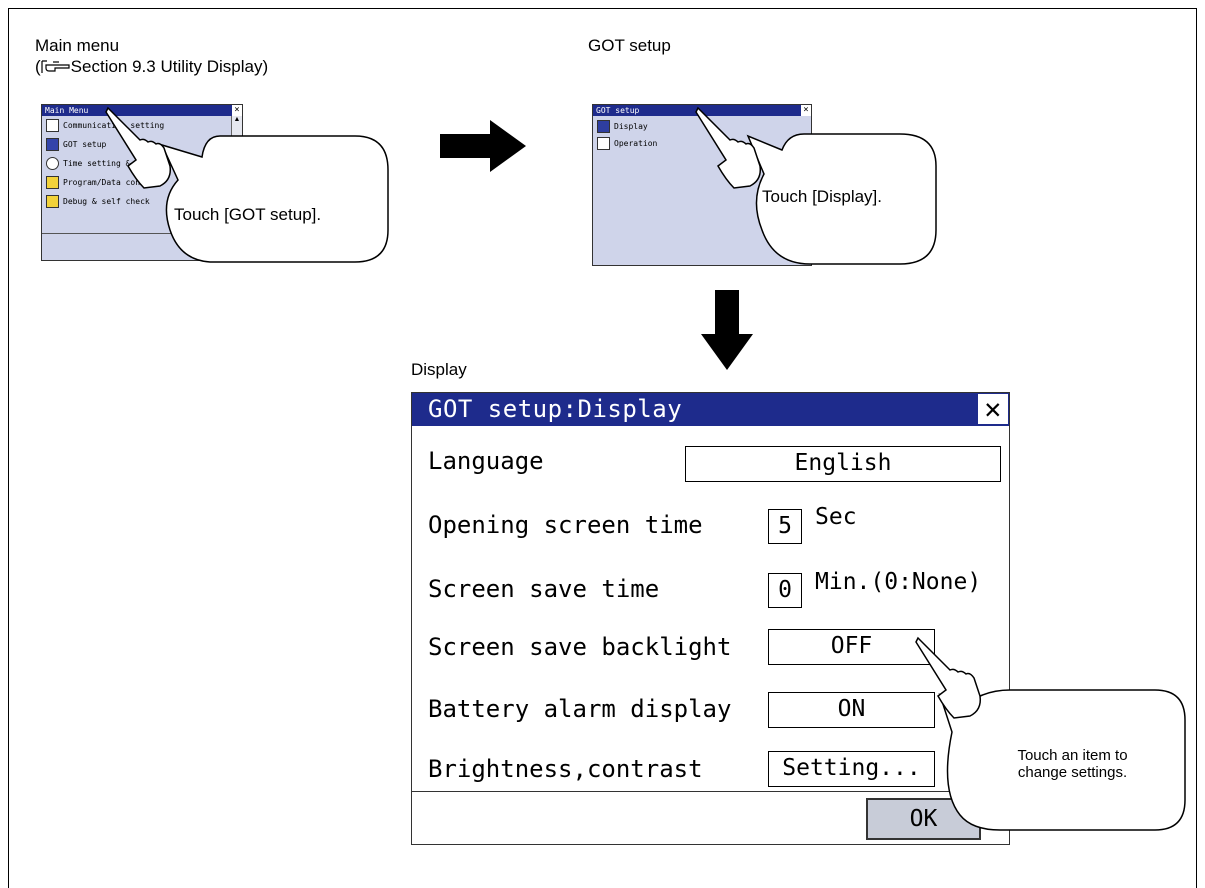 The width and height of the screenshot is (1205, 888). What do you see at coordinates (1072, 764) in the screenshot?
I see `callout-text: Touch an item to change settings.` at bounding box center [1072, 764].